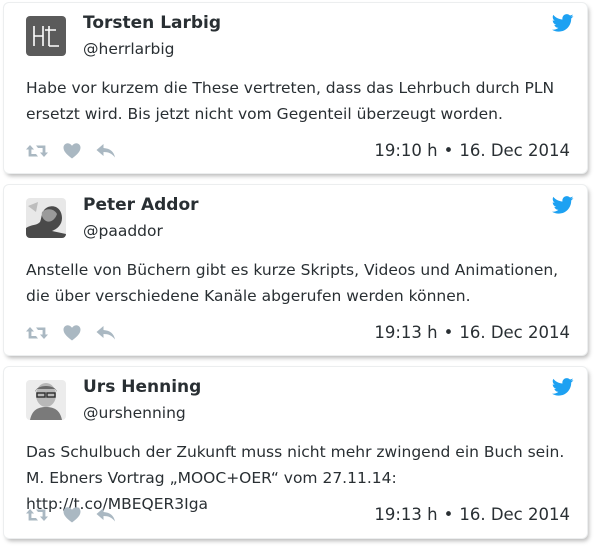 This screenshot has width=604, height=555. I want to click on tweet-timestamp: 19:10 h • 16. Dec 2014, so click(472, 150).